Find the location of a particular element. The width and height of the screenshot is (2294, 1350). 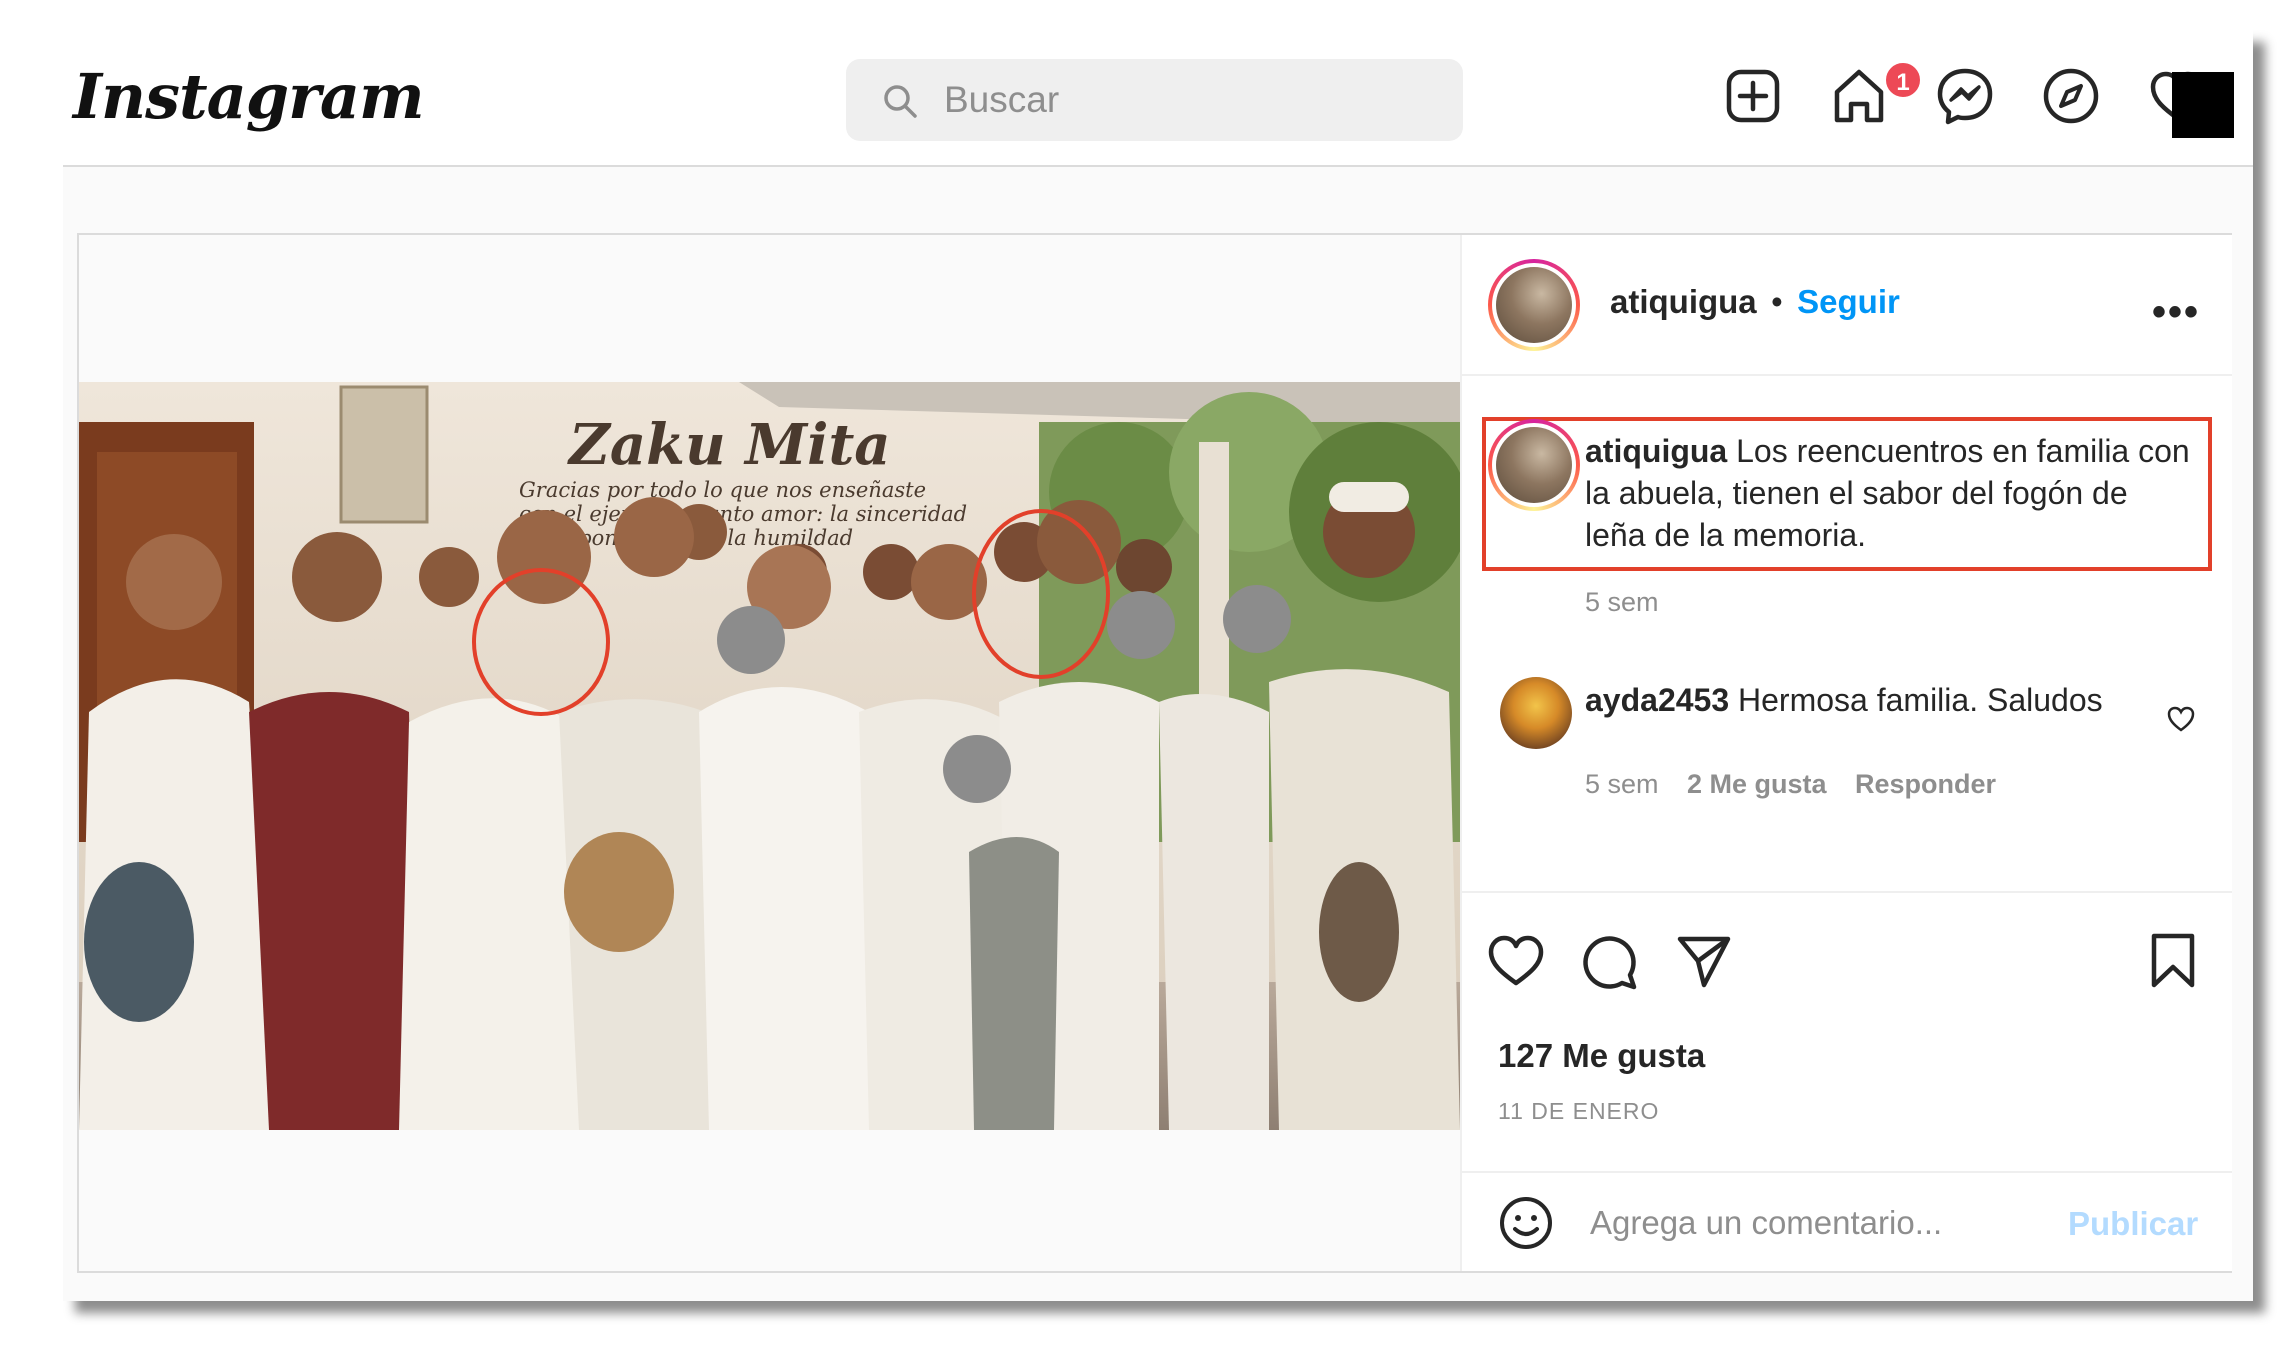

search-icon is located at coordinates (900, 101).